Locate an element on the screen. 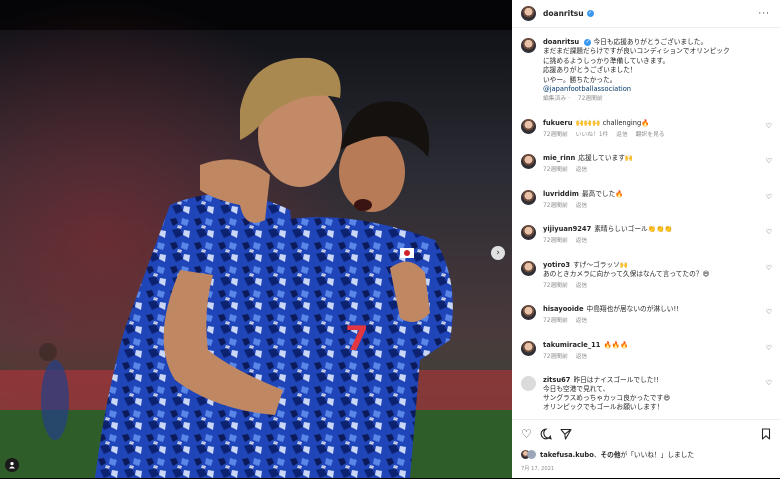 The height and width of the screenshot is (479, 780). user-tag-button is located at coordinates (12, 465).